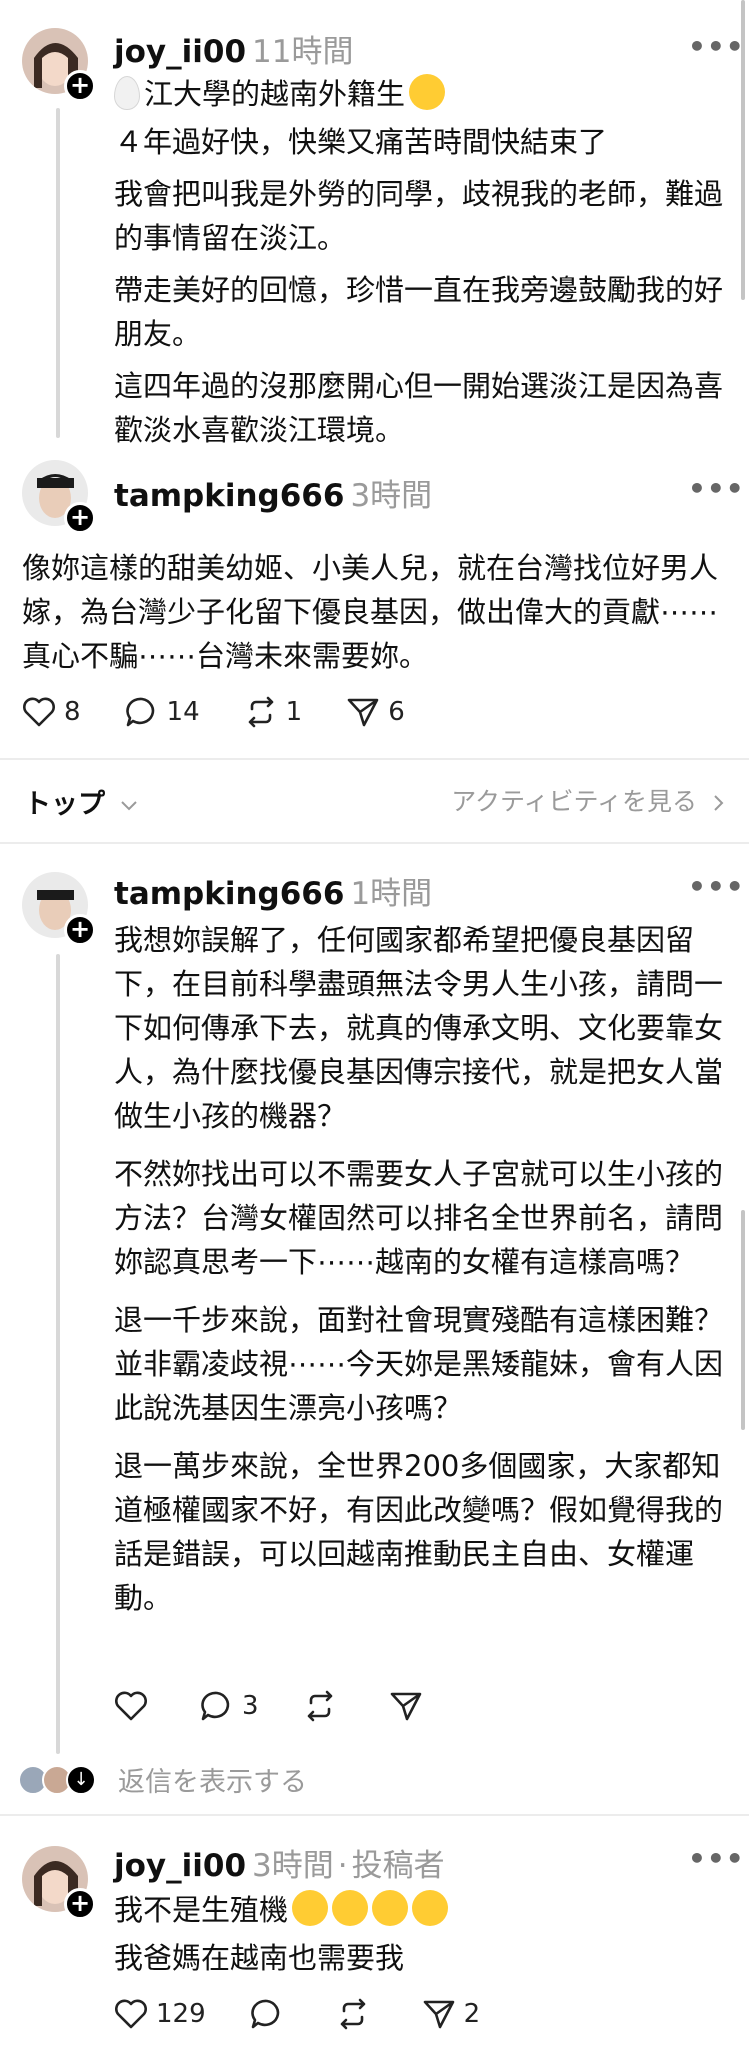 The height and width of the screenshot is (2048, 749). I want to click on like-button, so click(135, 1706).